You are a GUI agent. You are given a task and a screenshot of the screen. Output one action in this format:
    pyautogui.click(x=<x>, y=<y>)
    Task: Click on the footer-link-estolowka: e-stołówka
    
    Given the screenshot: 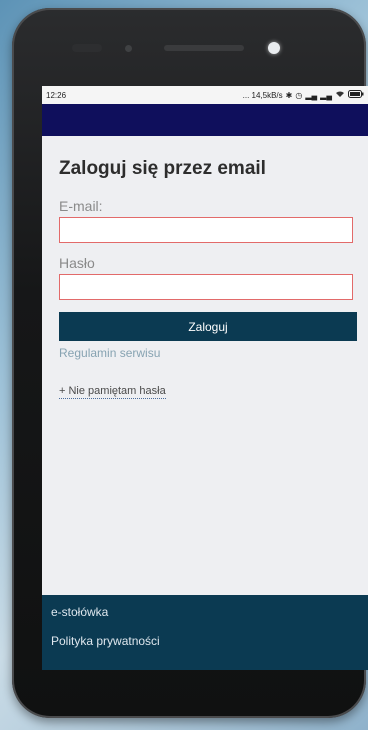 What is the action you would take?
    pyautogui.click(x=205, y=607)
    